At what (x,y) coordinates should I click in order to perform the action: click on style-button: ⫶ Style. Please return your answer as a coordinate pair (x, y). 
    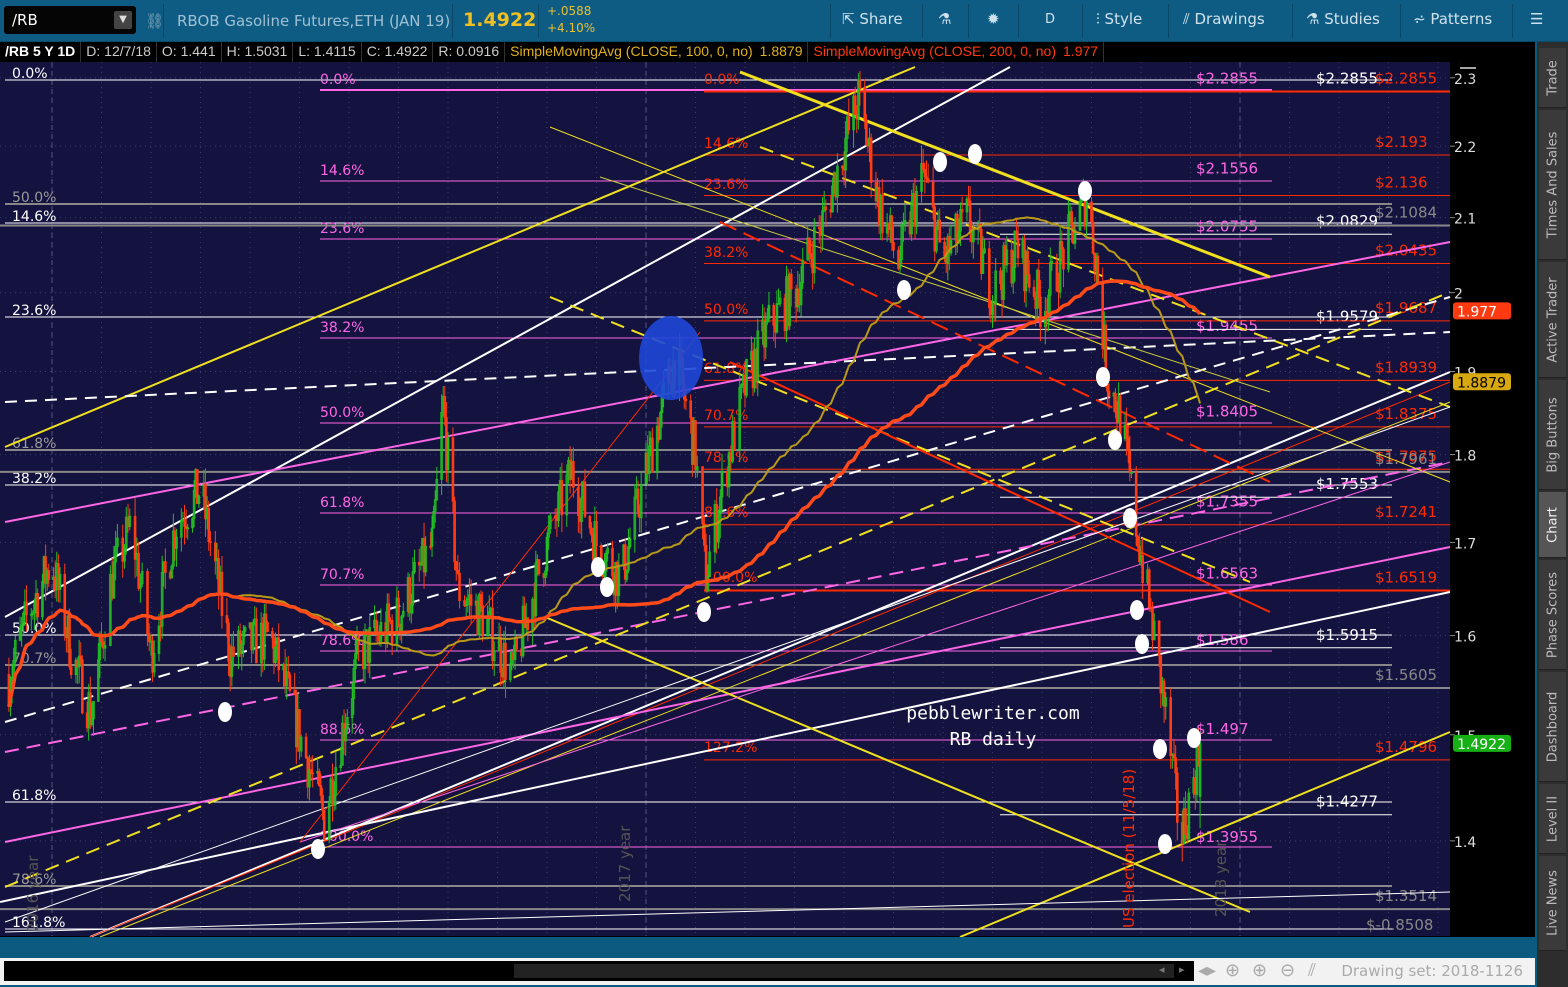
    Looking at the image, I should click on (1119, 19).